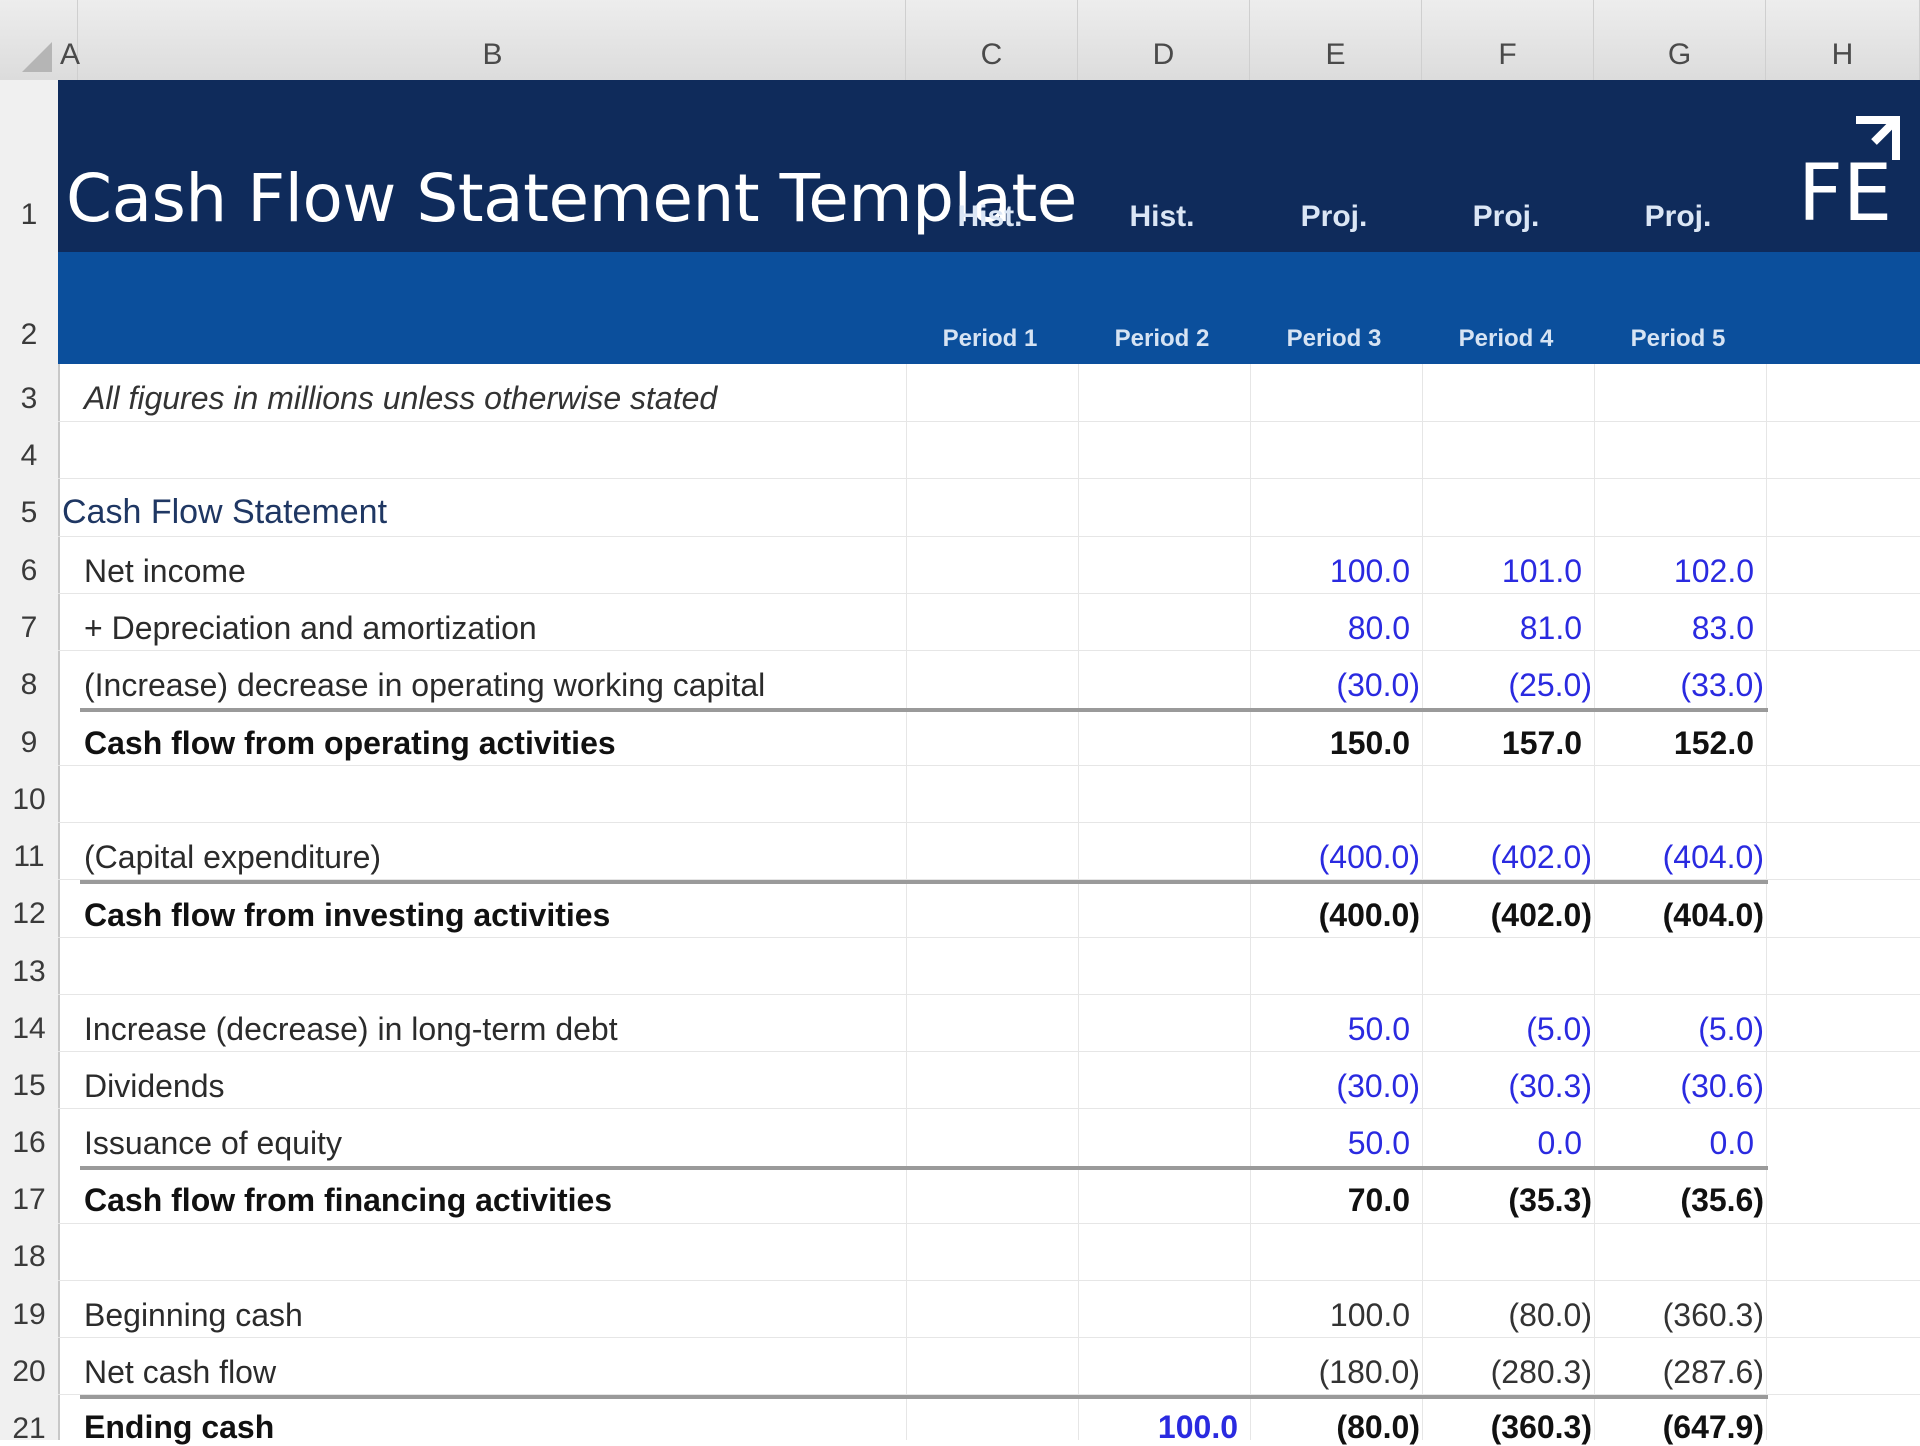  Describe the element at coordinates (1684, 628) in the screenshot. I see `cell-dep-amort-g: 83.0` at that location.